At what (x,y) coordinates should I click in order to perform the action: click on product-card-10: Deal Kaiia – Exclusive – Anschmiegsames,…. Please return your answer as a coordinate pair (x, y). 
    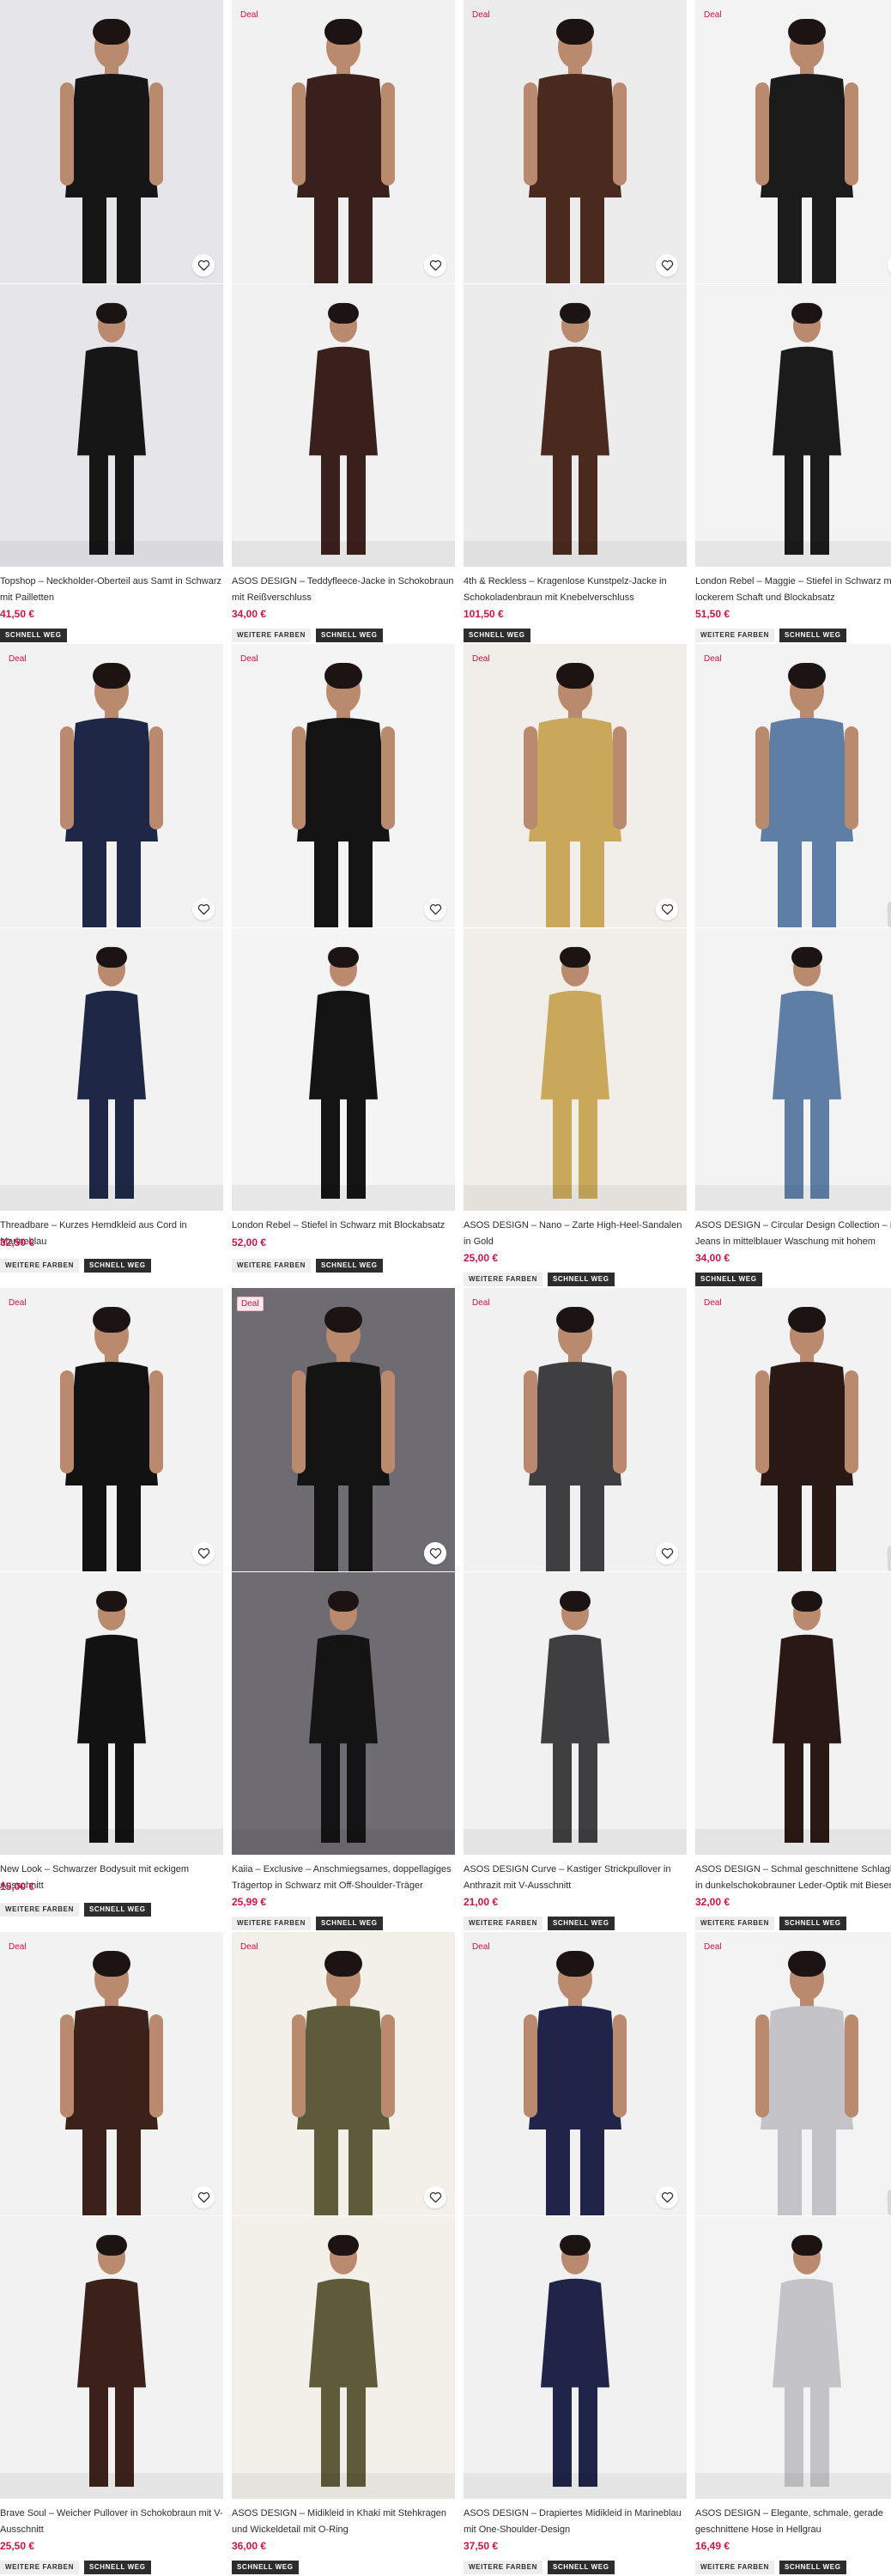
    Looking at the image, I should click on (344, 1610).